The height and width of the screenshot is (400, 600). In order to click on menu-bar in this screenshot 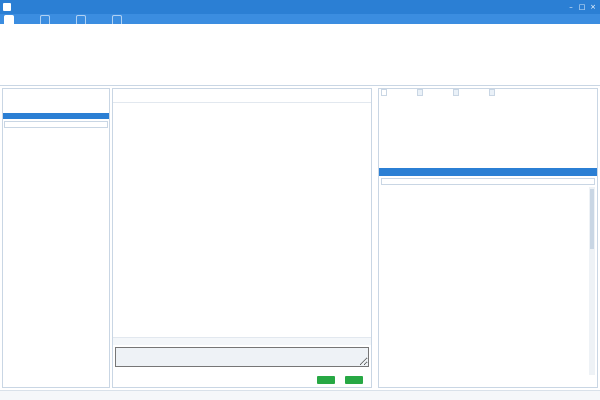, I will do `click(300, 19)`.